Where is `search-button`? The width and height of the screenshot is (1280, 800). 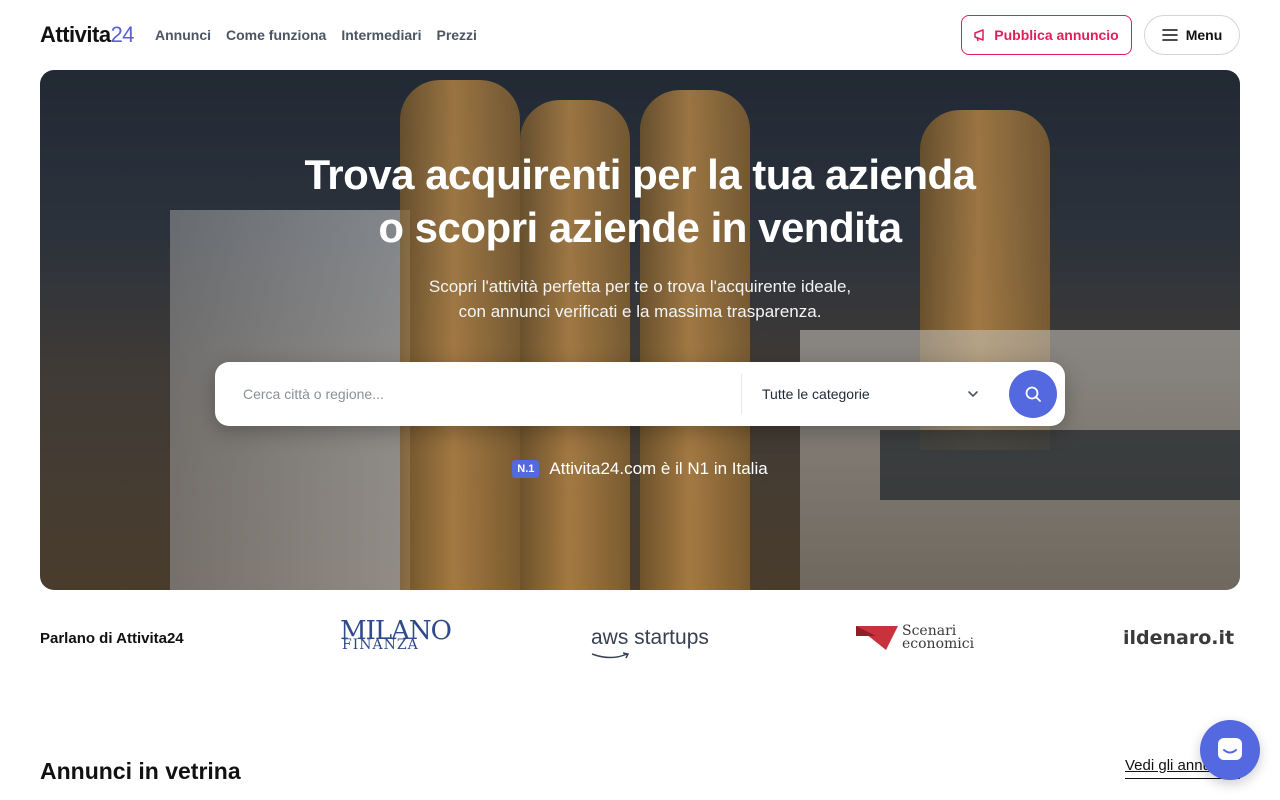 search-button is located at coordinates (1033, 394).